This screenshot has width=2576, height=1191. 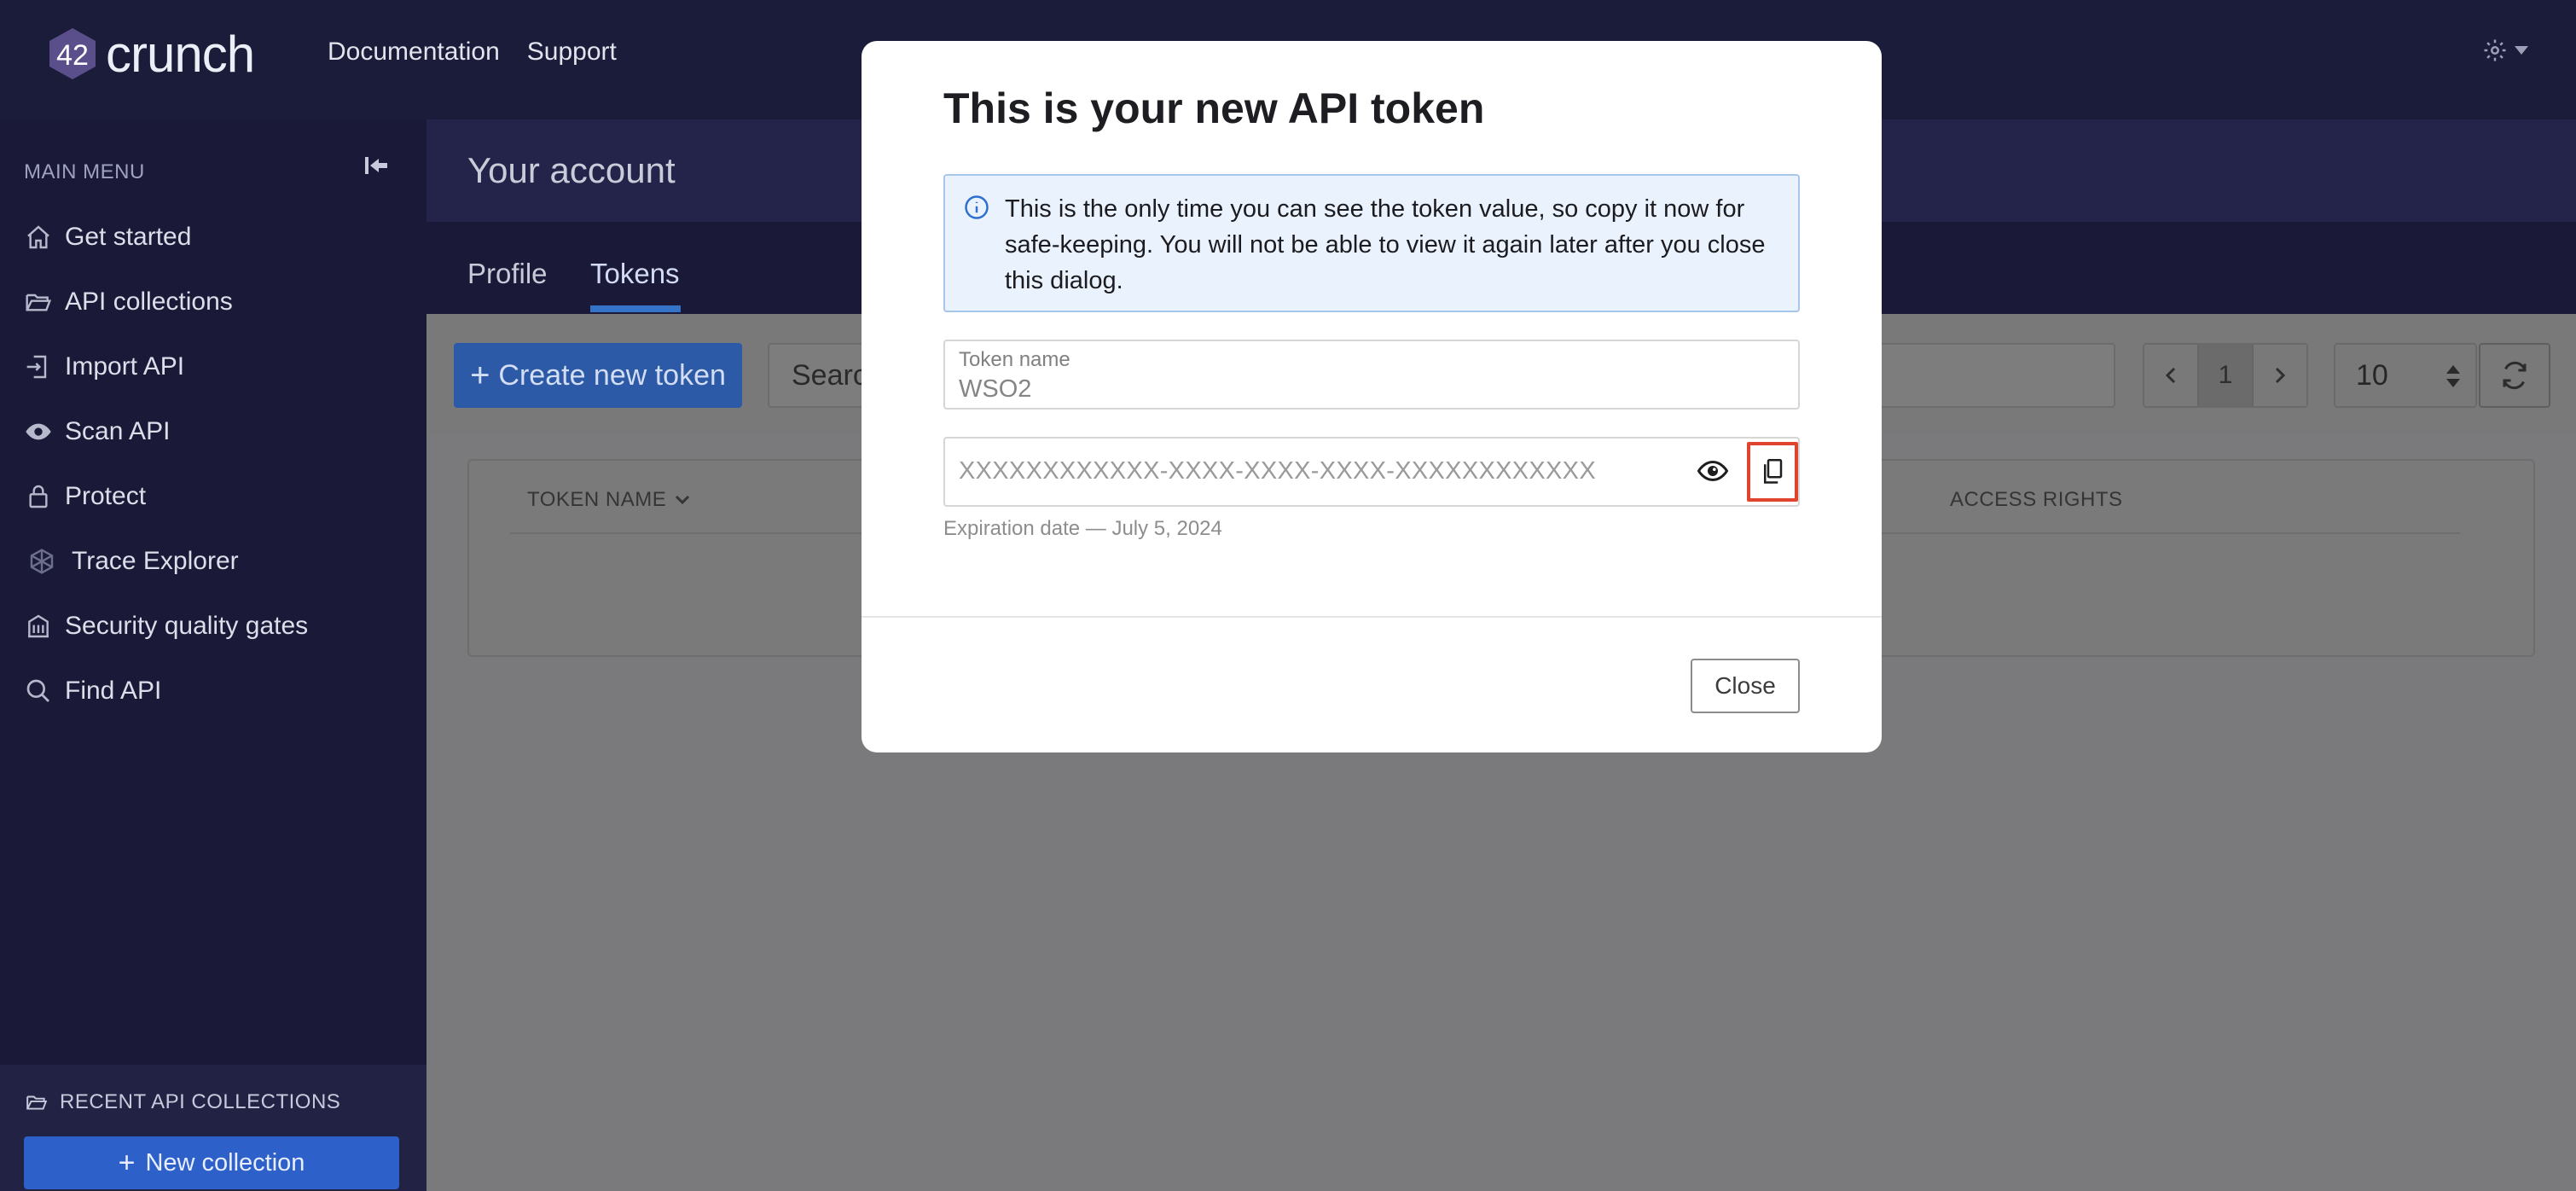 What do you see at coordinates (635, 274) in the screenshot?
I see `tab-tokens: Tokens` at bounding box center [635, 274].